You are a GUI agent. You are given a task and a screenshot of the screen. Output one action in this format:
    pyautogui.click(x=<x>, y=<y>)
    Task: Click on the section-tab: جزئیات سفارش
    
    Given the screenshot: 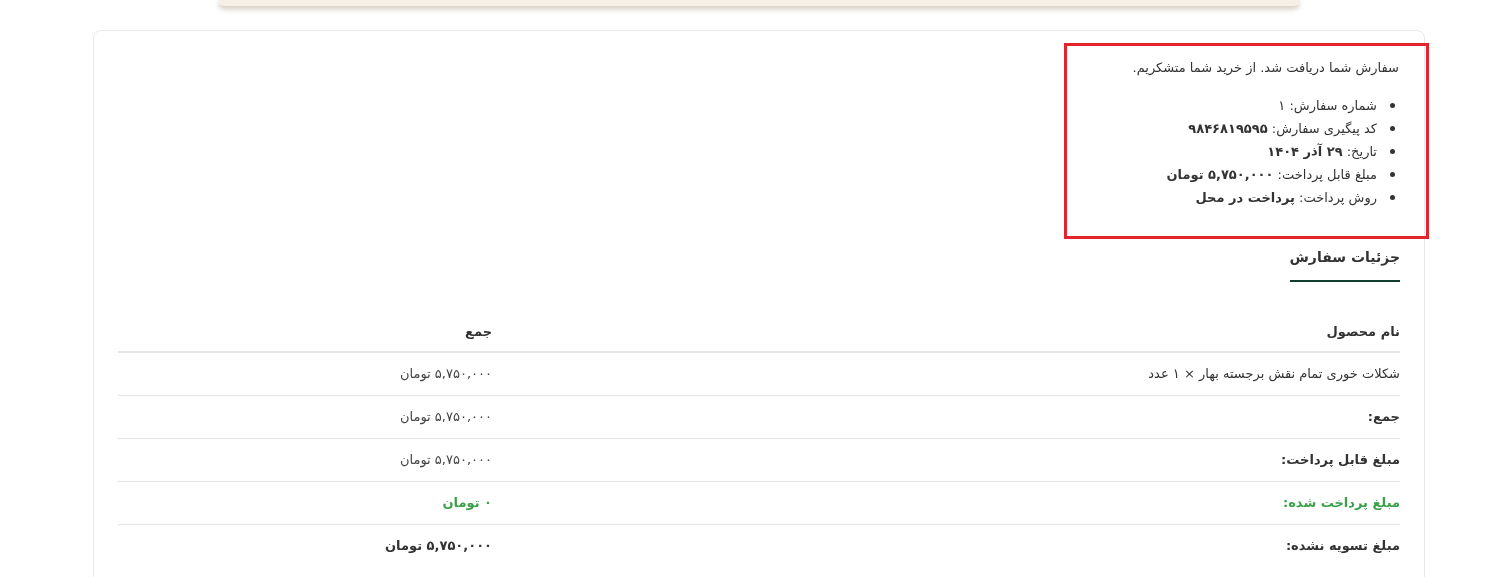 What is the action you would take?
    pyautogui.click(x=1344, y=264)
    